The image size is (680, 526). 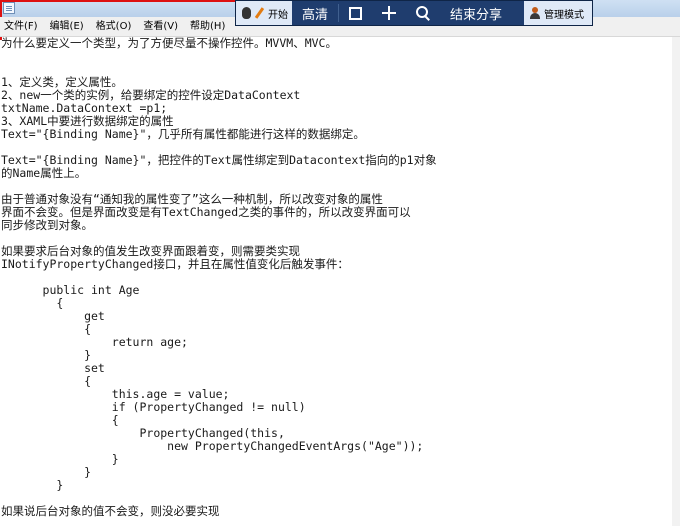 What do you see at coordinates (160, 26) in the screenshot?
I see `menu-view: 查看(V)` at bounding box center [160, 26].